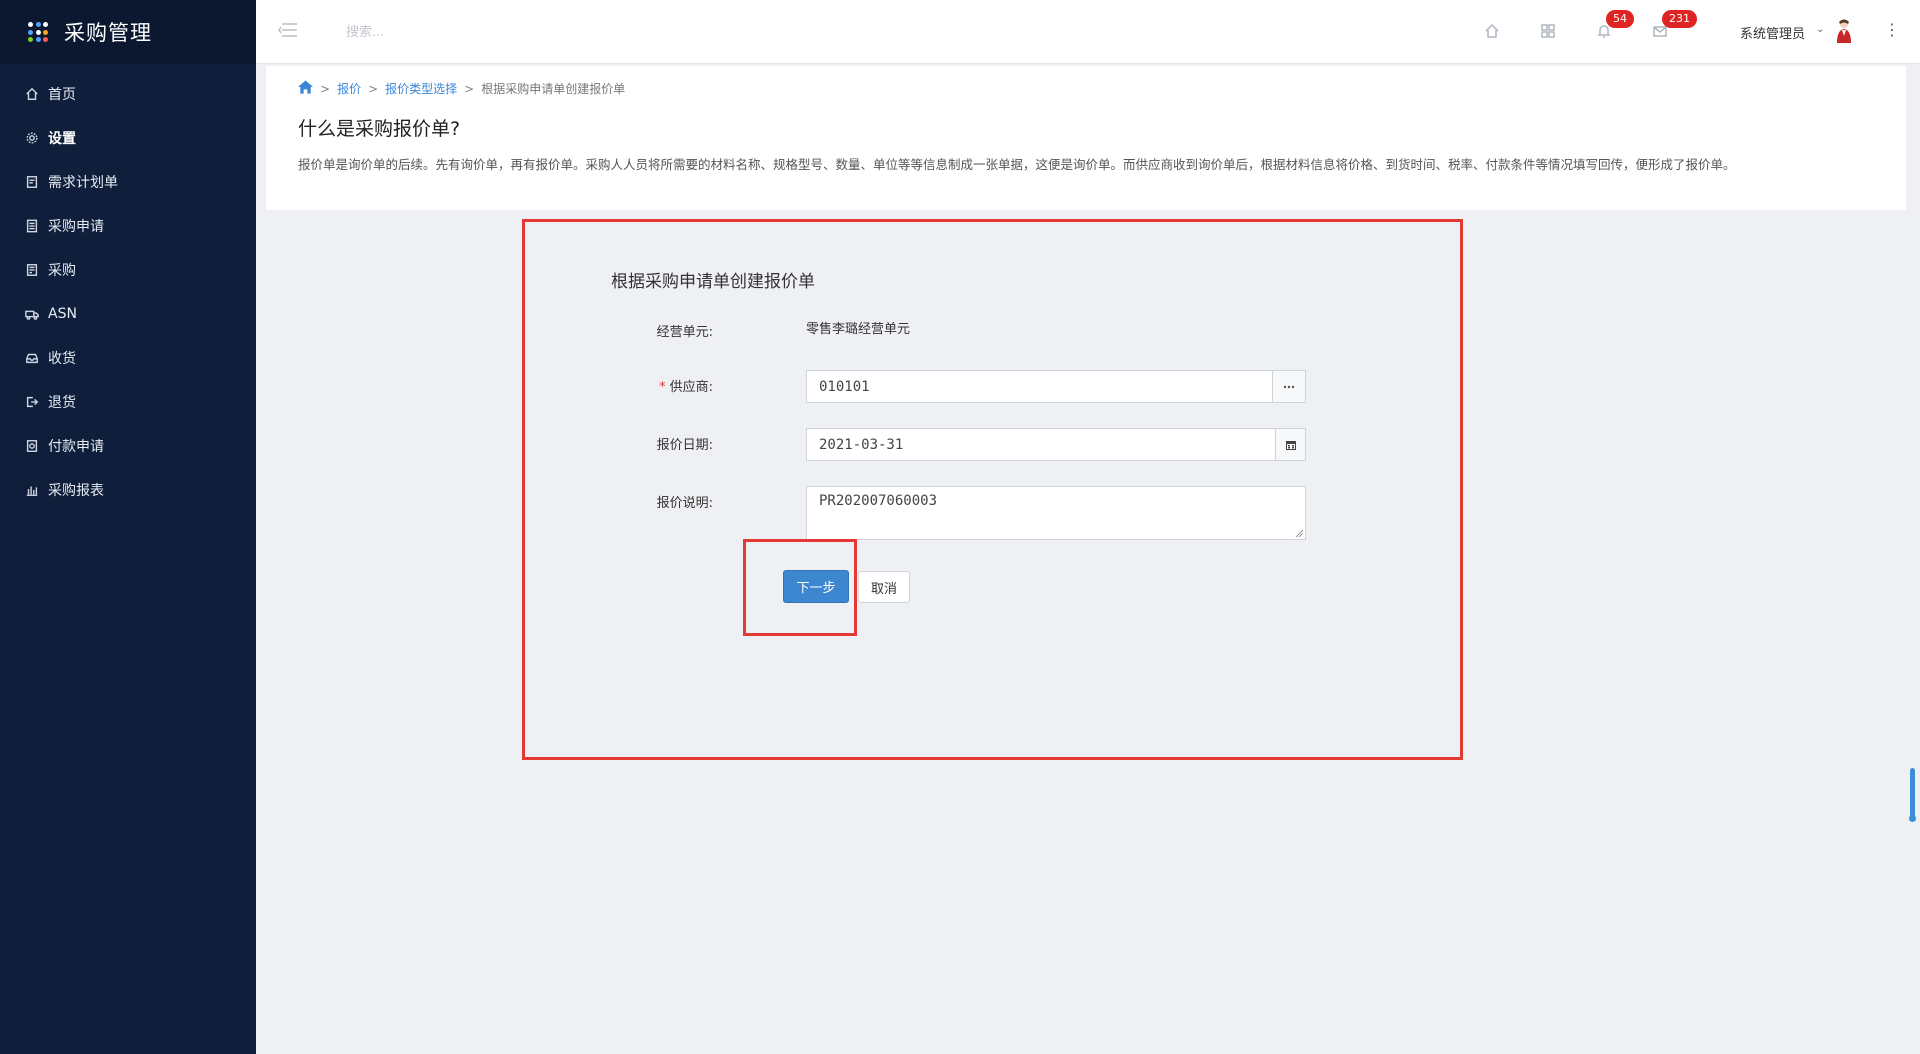 The image size is (1920, 1054). I want to click on breadcrumb: > 报价 > 报价类型选择 > 根据采购申请单创建报价单, so click(461, 88).